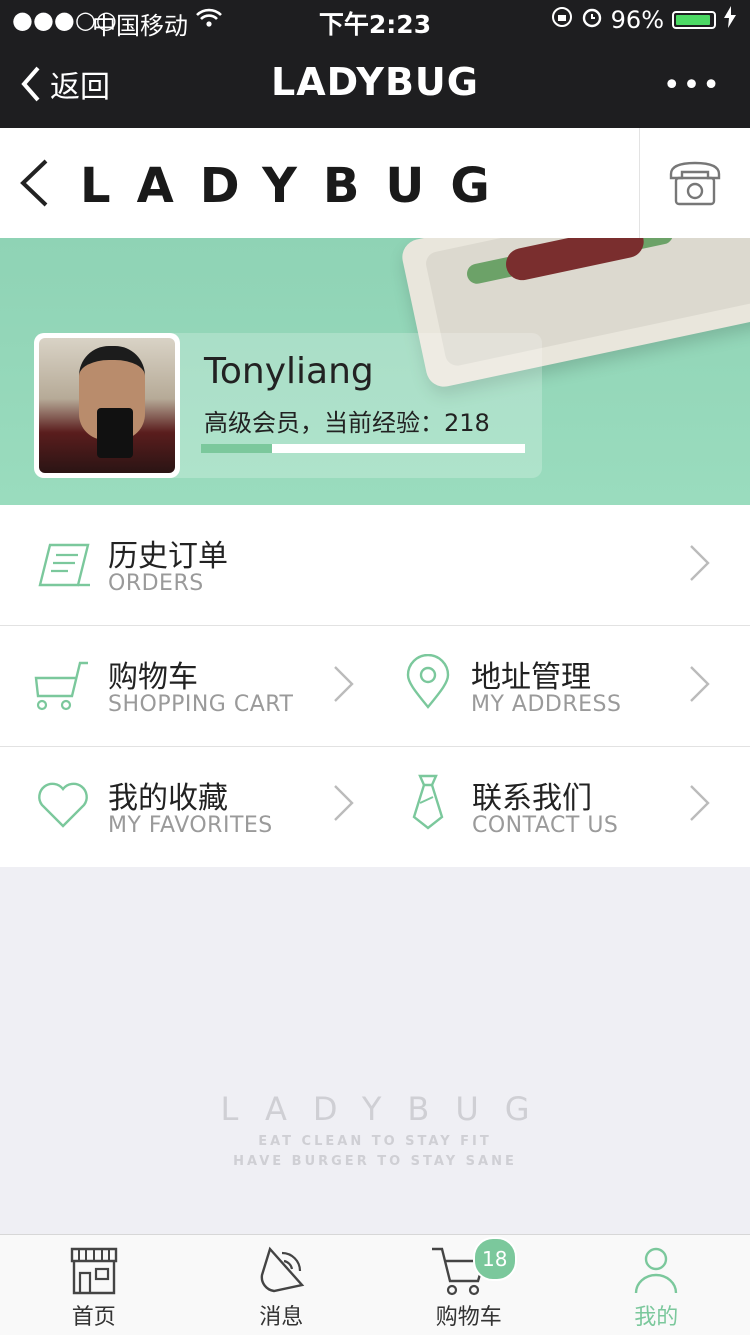 The width and height of the screenshot is (750, 1335). What do you see at coordinates (428, 804) in the screenshot?
I see `necktie-icon` at bounding box center [428, 804].